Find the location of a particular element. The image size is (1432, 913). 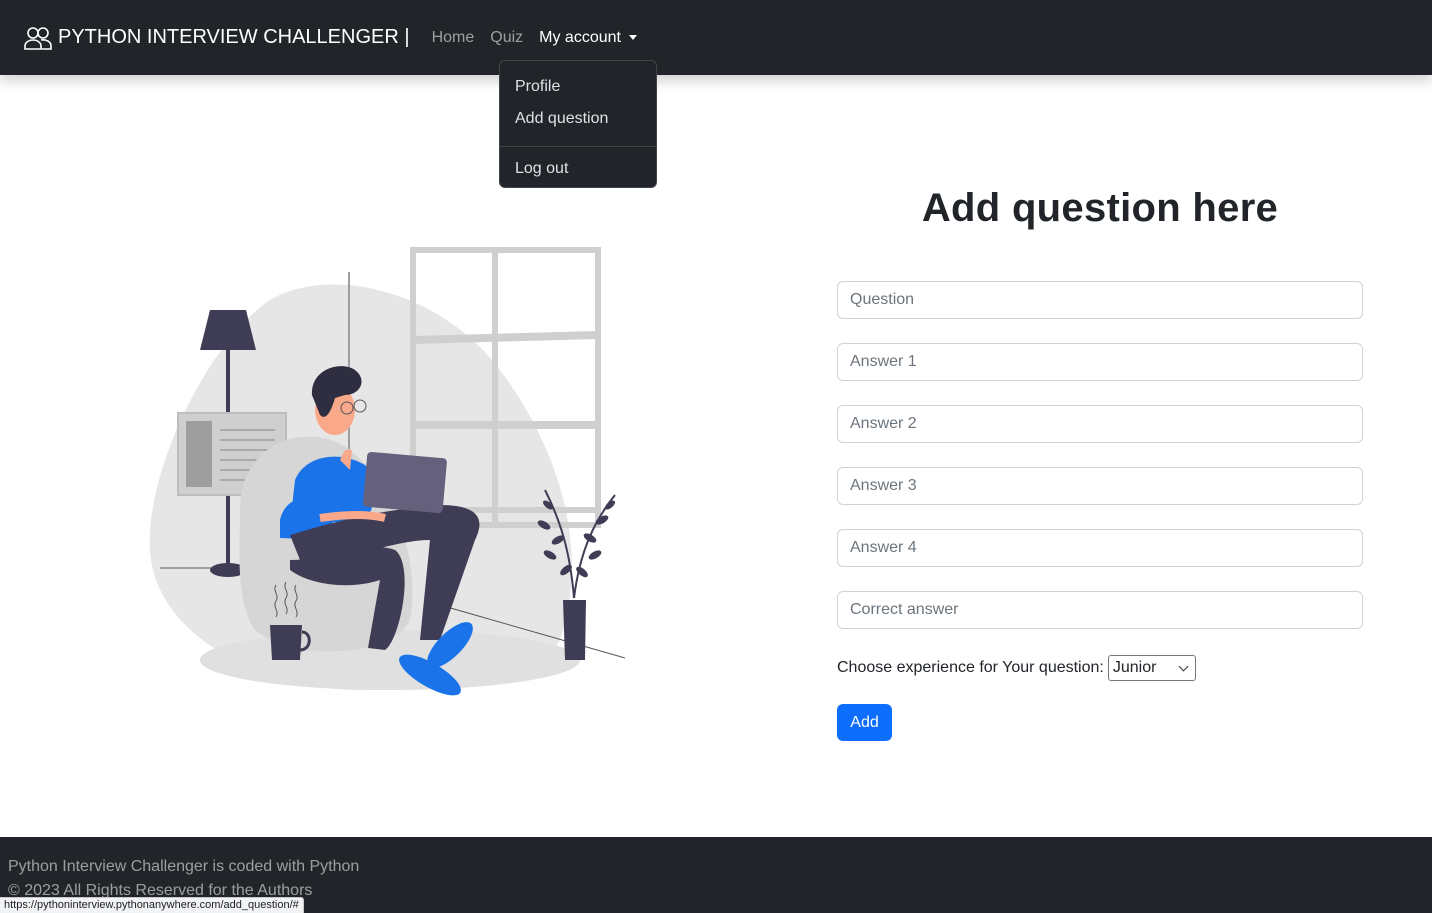

nav-my-account: My account is located at coordinates (588, 38).